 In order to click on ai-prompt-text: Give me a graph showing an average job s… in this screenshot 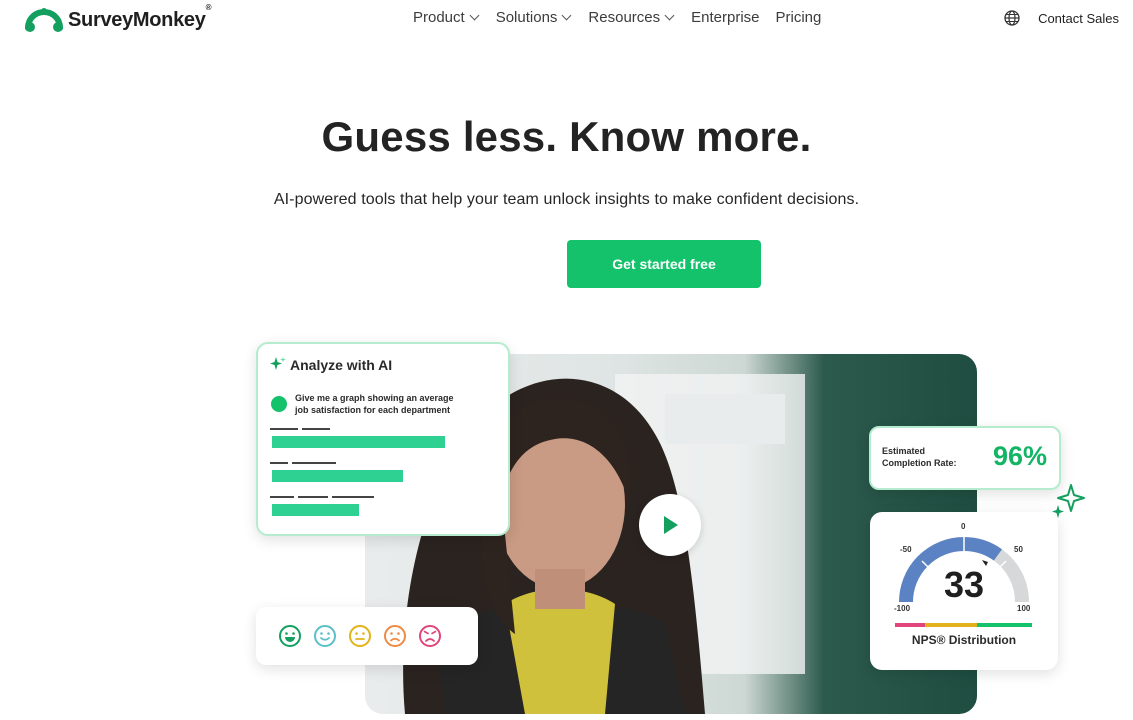, I will do `click(374, 404)`.